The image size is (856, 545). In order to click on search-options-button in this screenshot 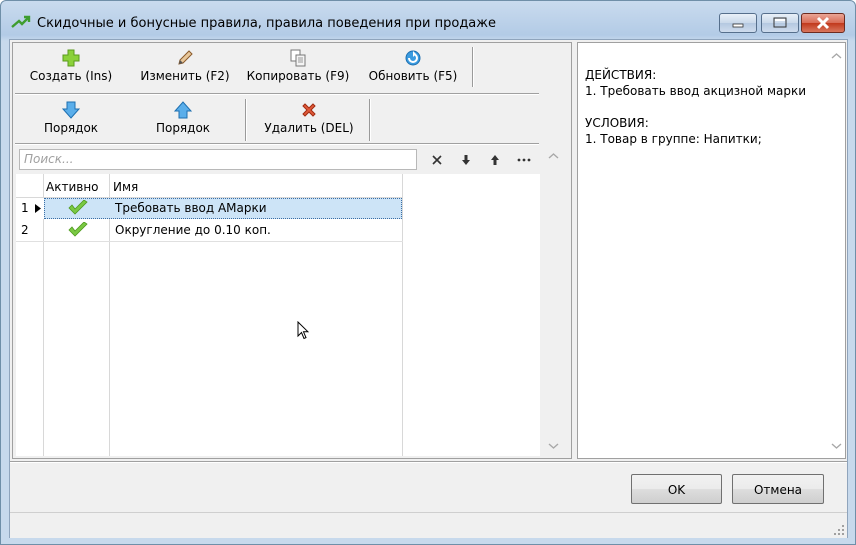, I will do `click(524, 160)`.